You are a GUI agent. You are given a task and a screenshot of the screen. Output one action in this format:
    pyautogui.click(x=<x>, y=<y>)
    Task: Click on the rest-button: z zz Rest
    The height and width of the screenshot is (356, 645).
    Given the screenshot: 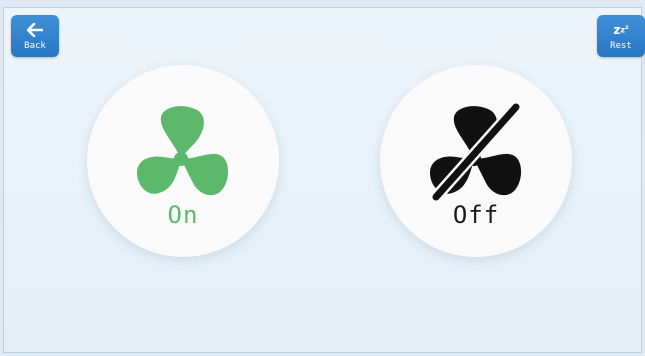 What is the action you would take?
    pyautogui.click(x=621, y=36)
    